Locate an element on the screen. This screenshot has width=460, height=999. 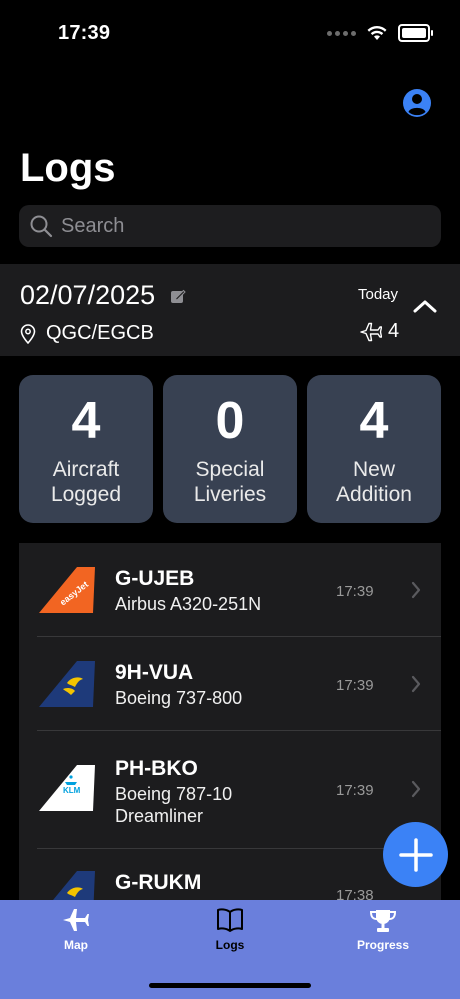
tab-label: Progress is located at coordinates (383, 945).